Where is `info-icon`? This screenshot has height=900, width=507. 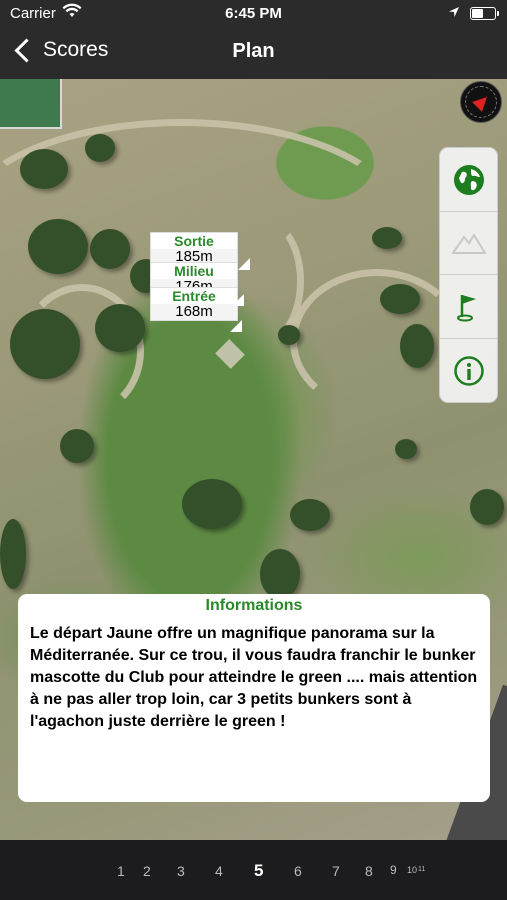
info-icon is located at coordinates (468, 370).